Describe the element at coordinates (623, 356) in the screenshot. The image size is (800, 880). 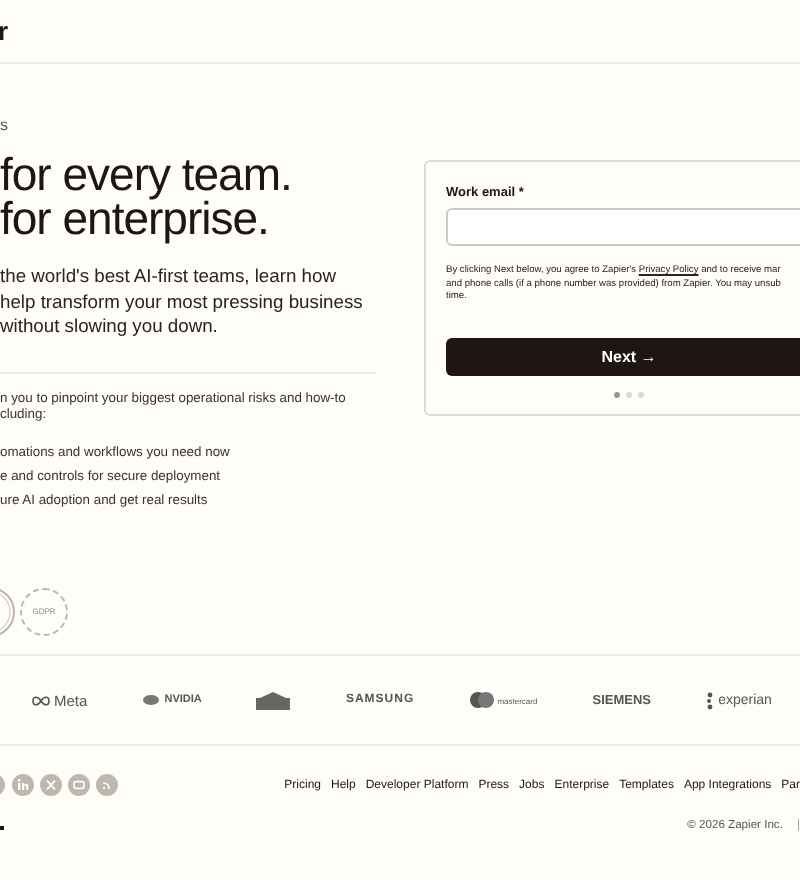
I see `next-button: Next →` at that location.